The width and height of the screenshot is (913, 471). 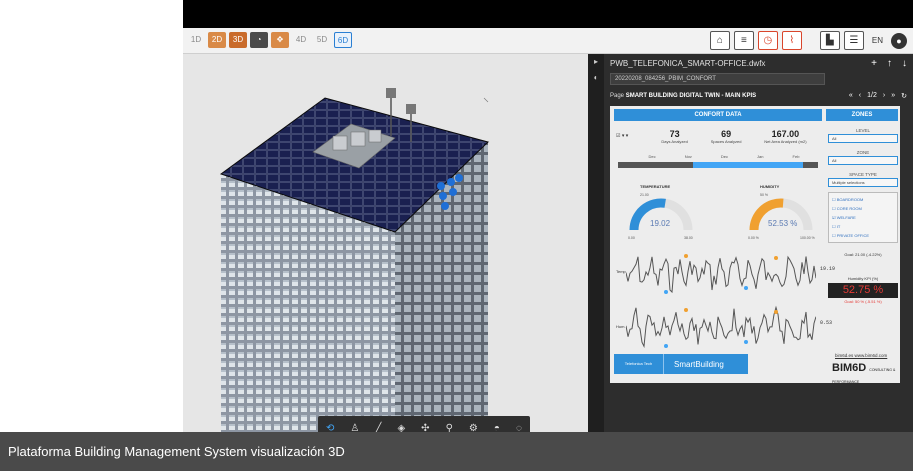 I want to click on kpi-value: 73, so click(x=674, y=134).